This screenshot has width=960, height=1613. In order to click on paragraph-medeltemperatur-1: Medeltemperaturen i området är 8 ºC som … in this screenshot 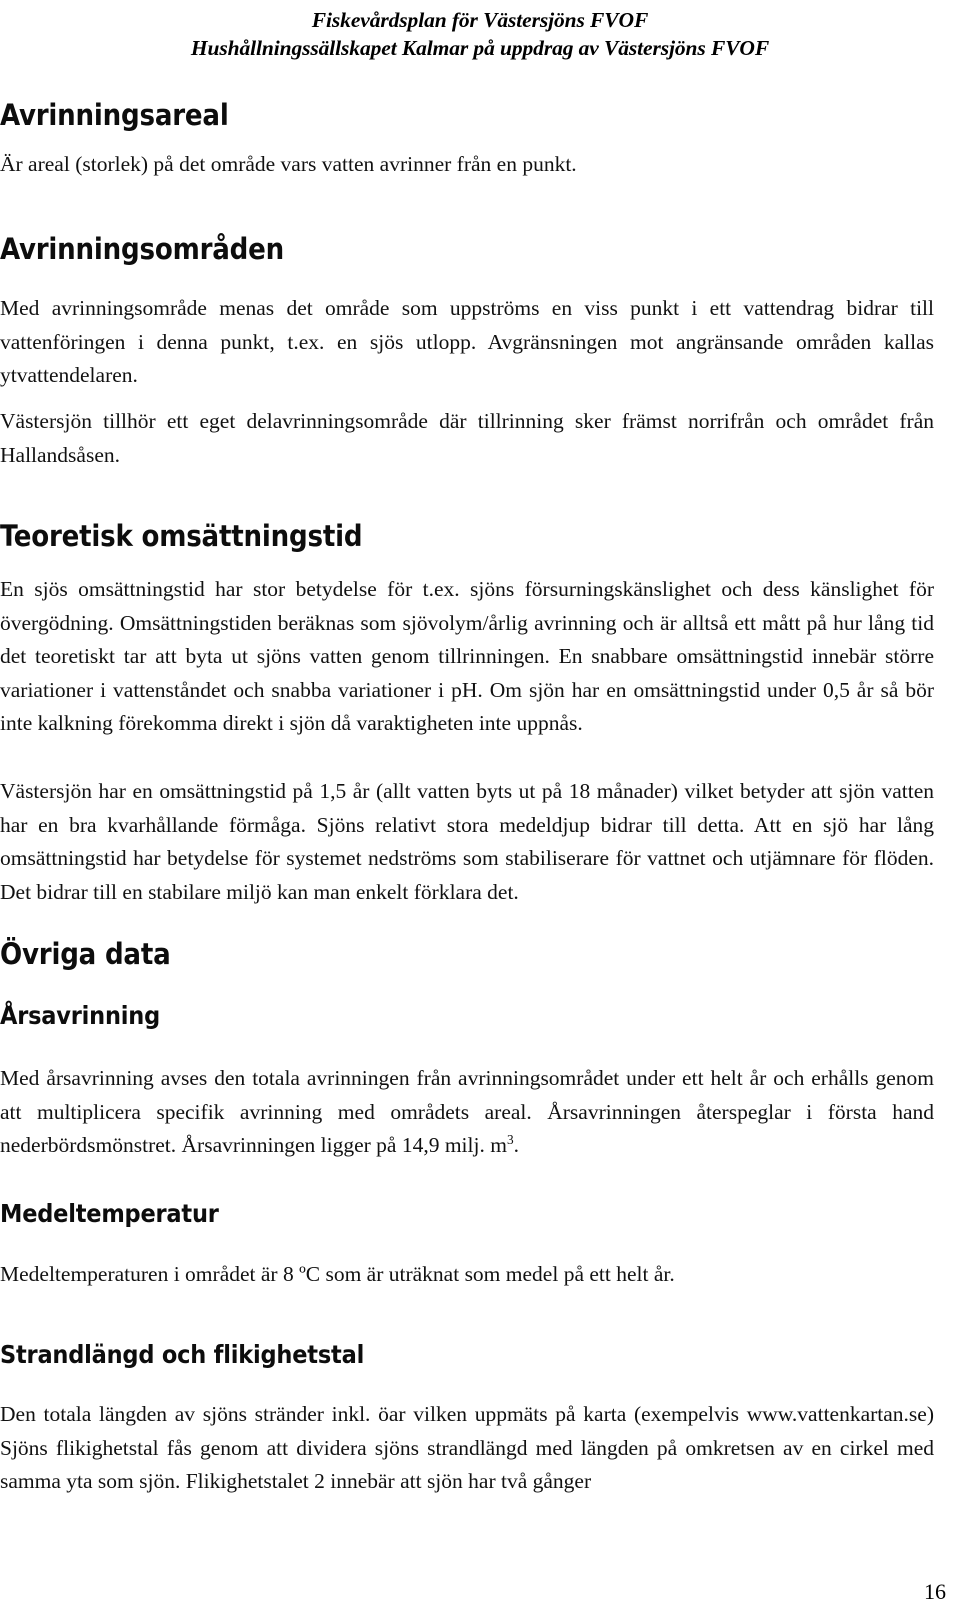, I will do `click(337, 1274)`.